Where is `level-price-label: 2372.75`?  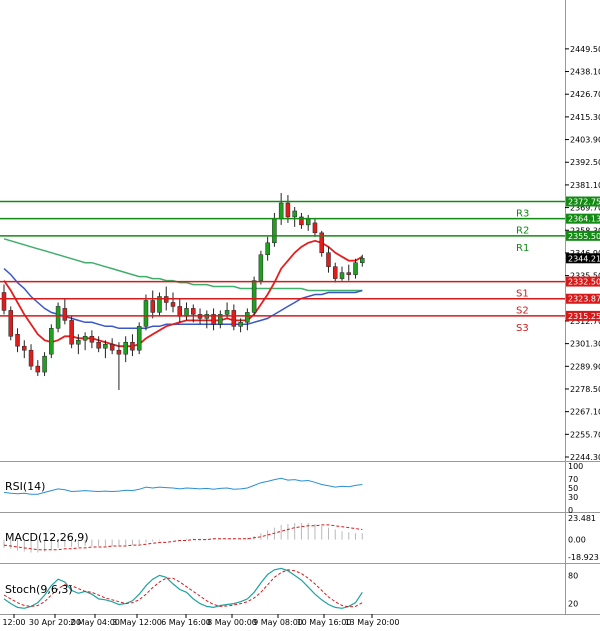
level-price-label: 2372.75 is located at coordinates (584, 202).